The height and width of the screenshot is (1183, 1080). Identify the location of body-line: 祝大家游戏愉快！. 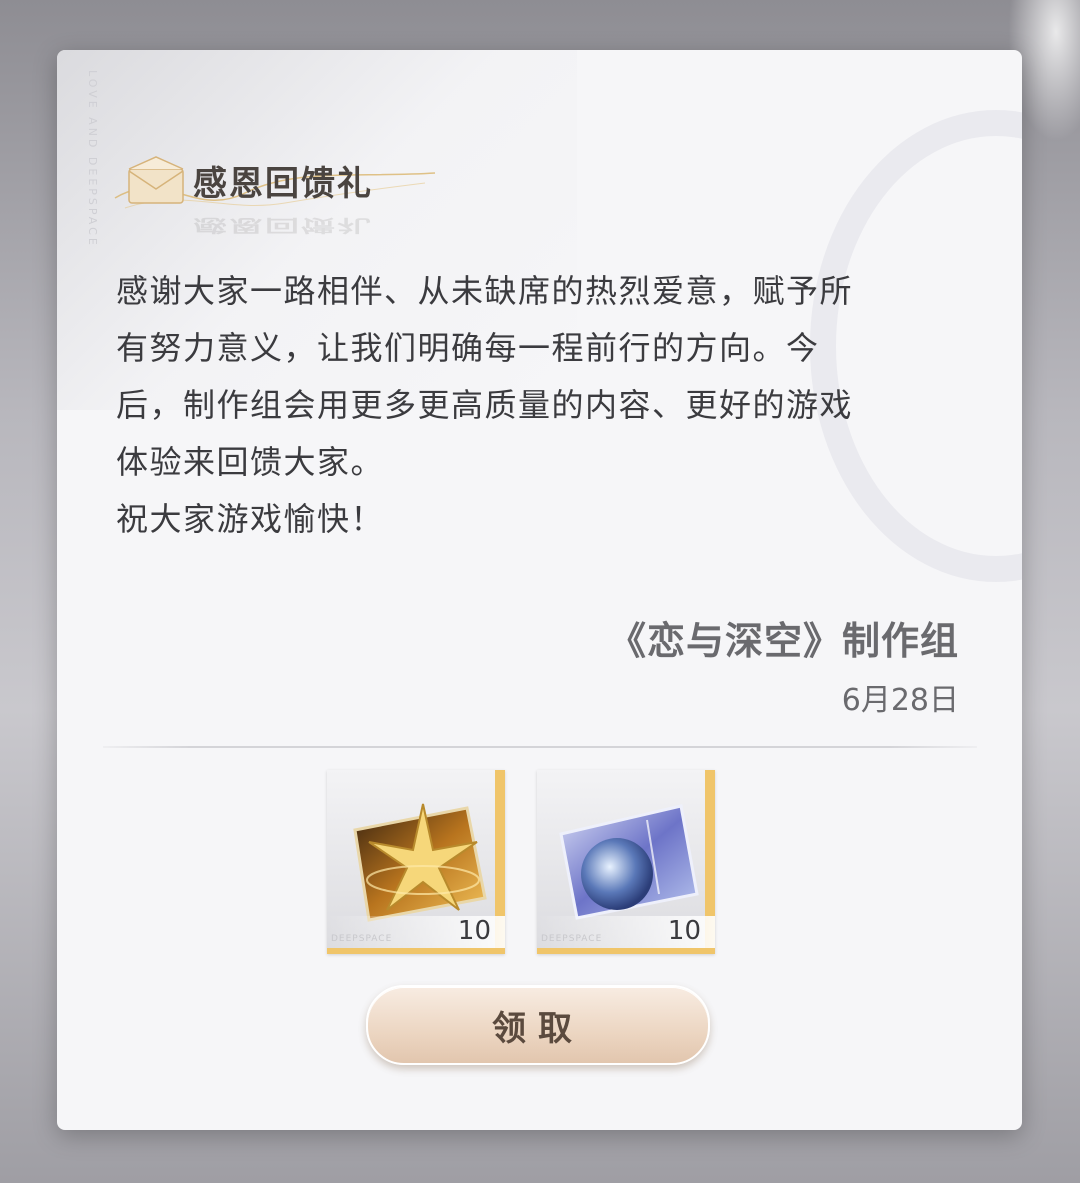
(250, 519).